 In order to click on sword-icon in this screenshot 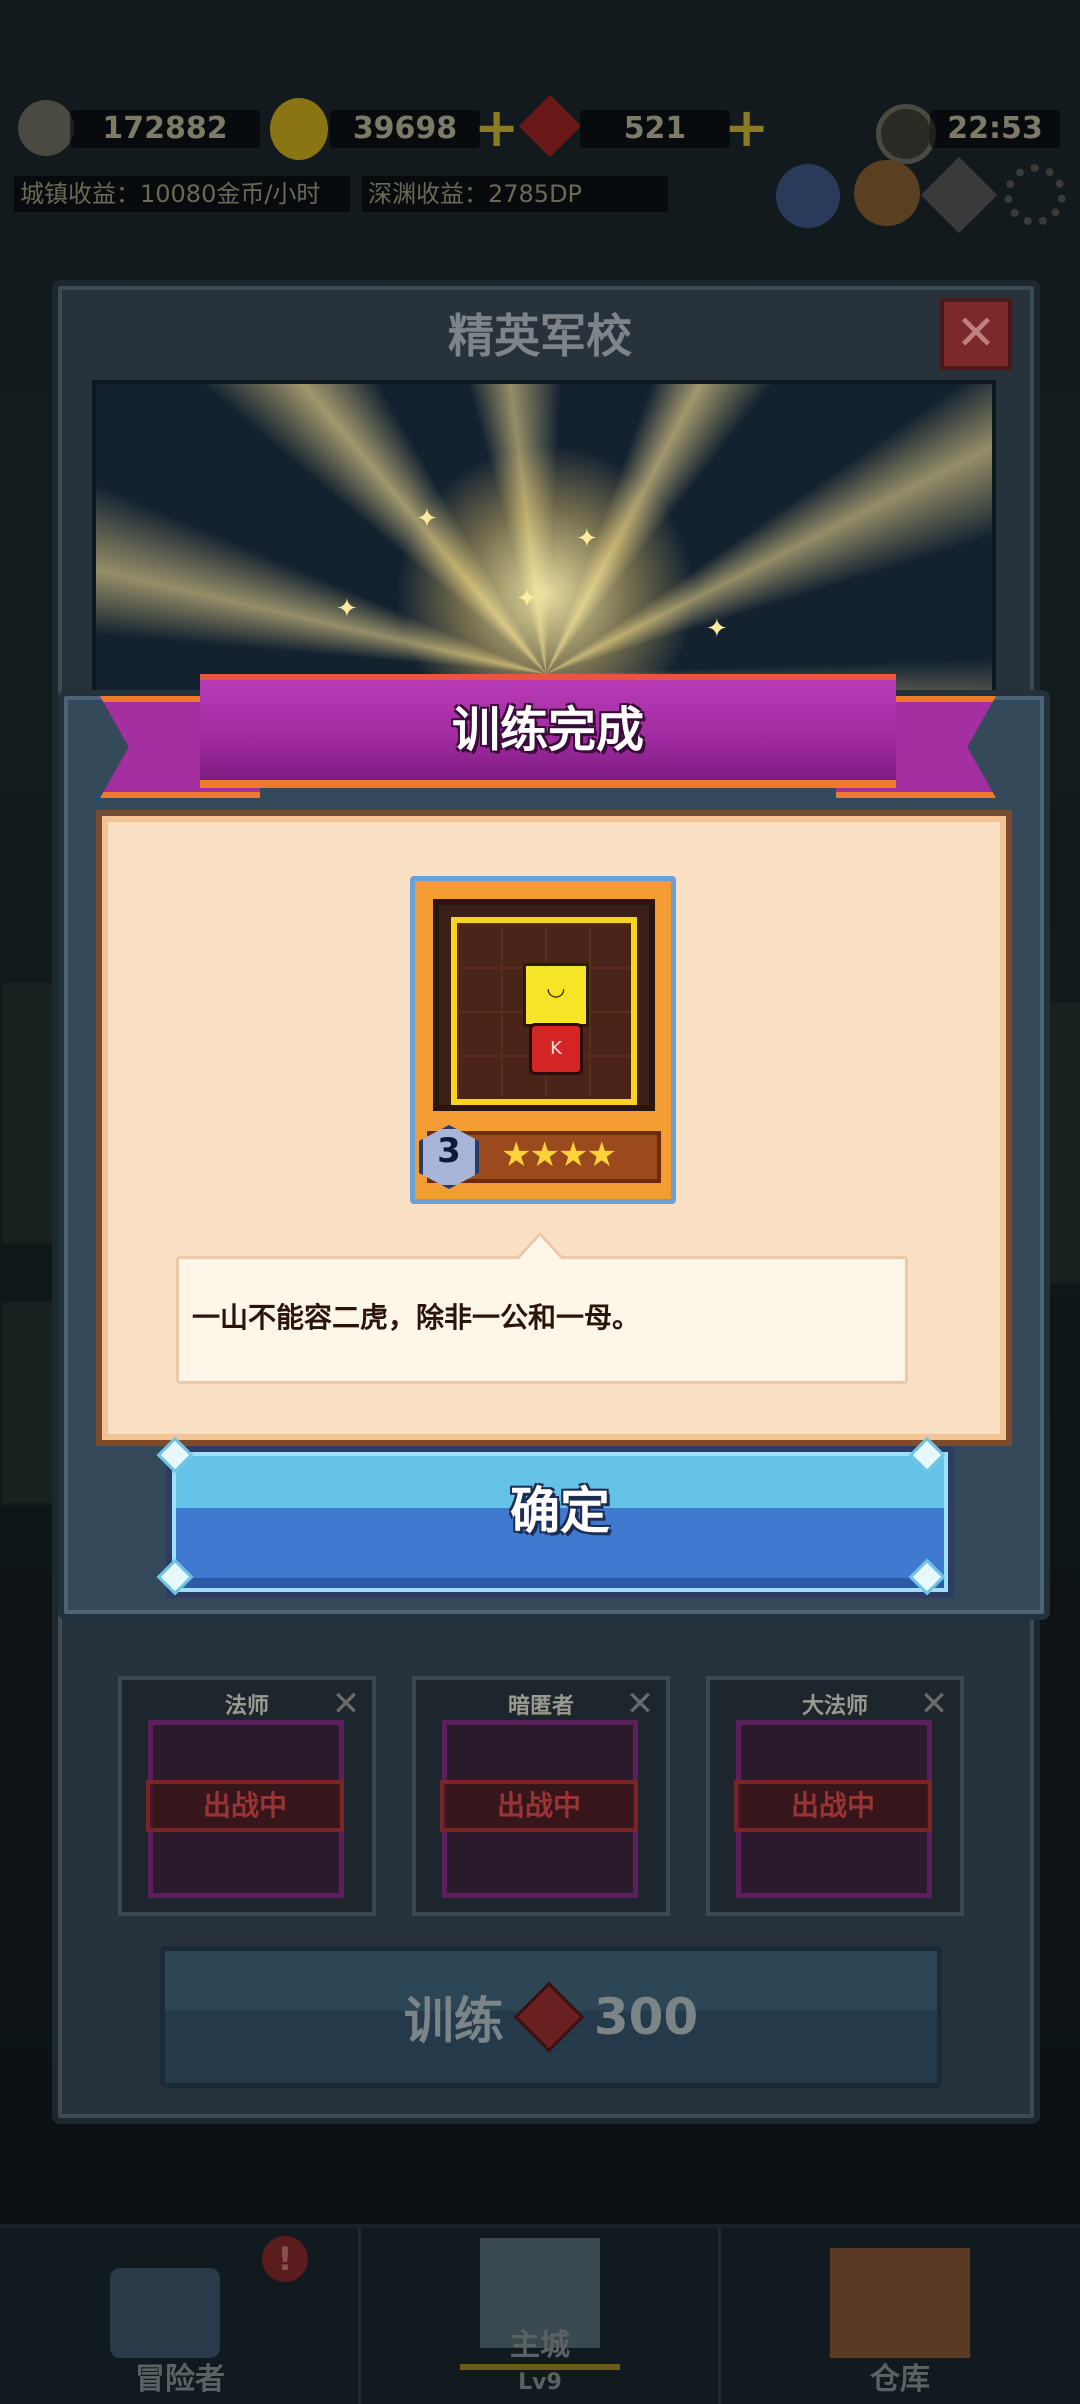, I will do `click(46, 128)`.